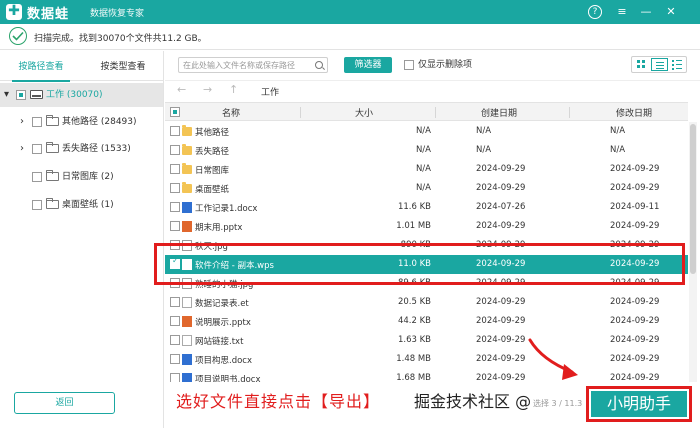  What do you see at coordinates (426, 207) in the screenshot?
I see `table-row: 工作记录1.docx 11.6 KB 2024-07-26 2024-09-11` at bounding box center [426, 207].